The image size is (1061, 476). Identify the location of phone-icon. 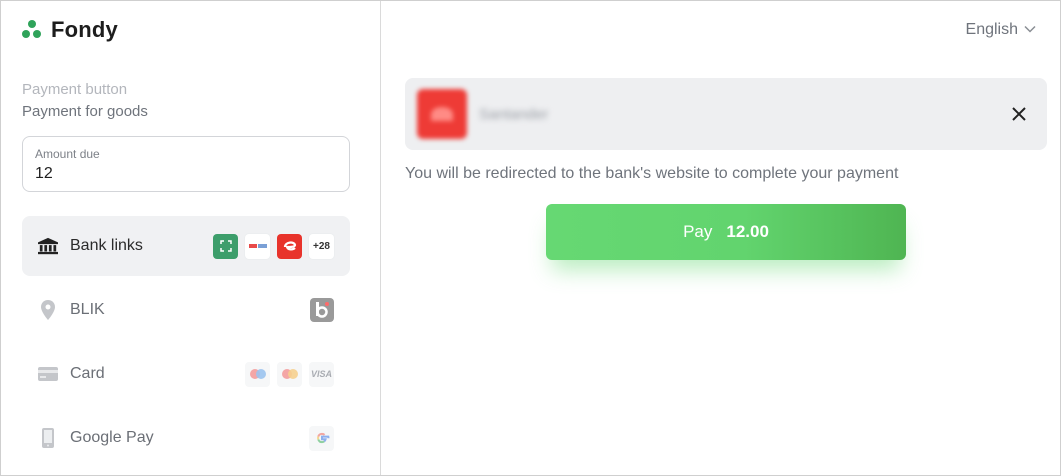
(48, 438).